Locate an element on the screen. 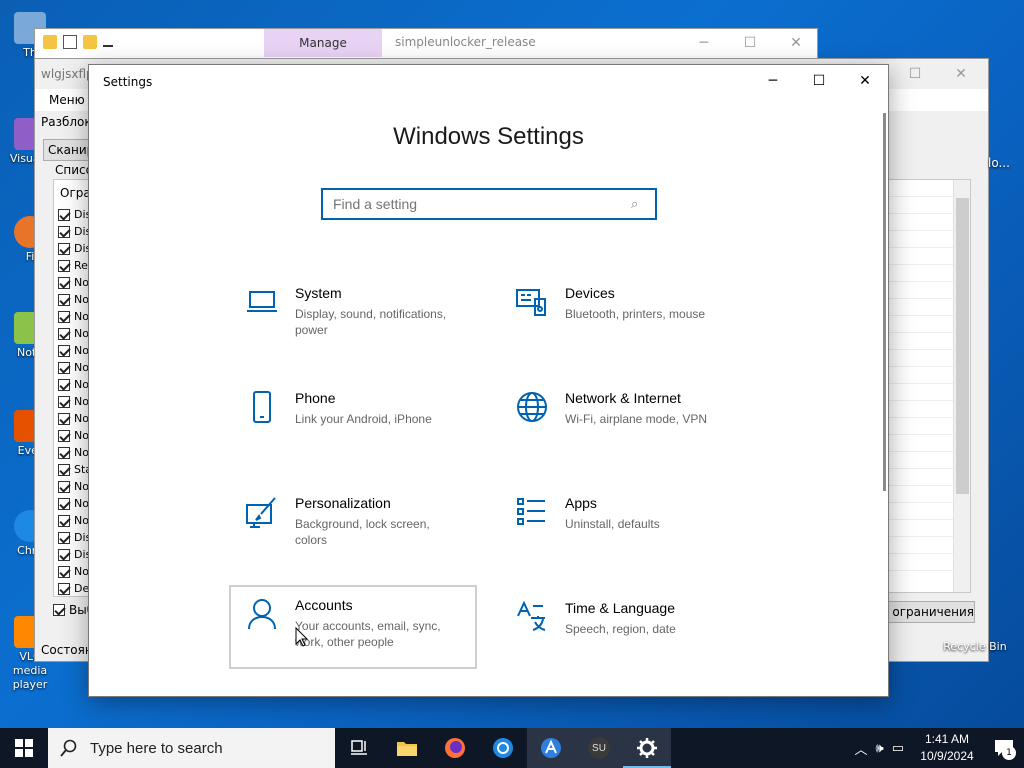  taskbar-chrome is located at coordinates (503, 748).